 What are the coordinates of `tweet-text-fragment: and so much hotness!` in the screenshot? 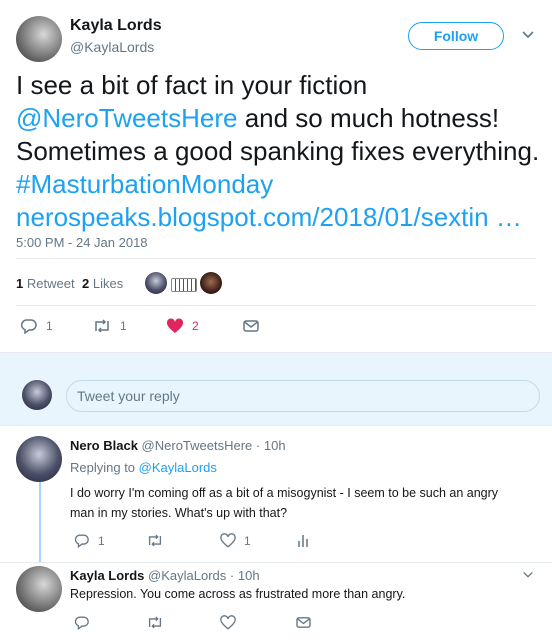 It's located at (368, 118).